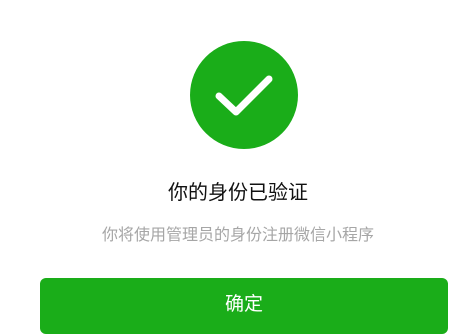 Image resolution: width=476 pixels, height=334 pixels. I want to click on success-badge, so click(244, 95).